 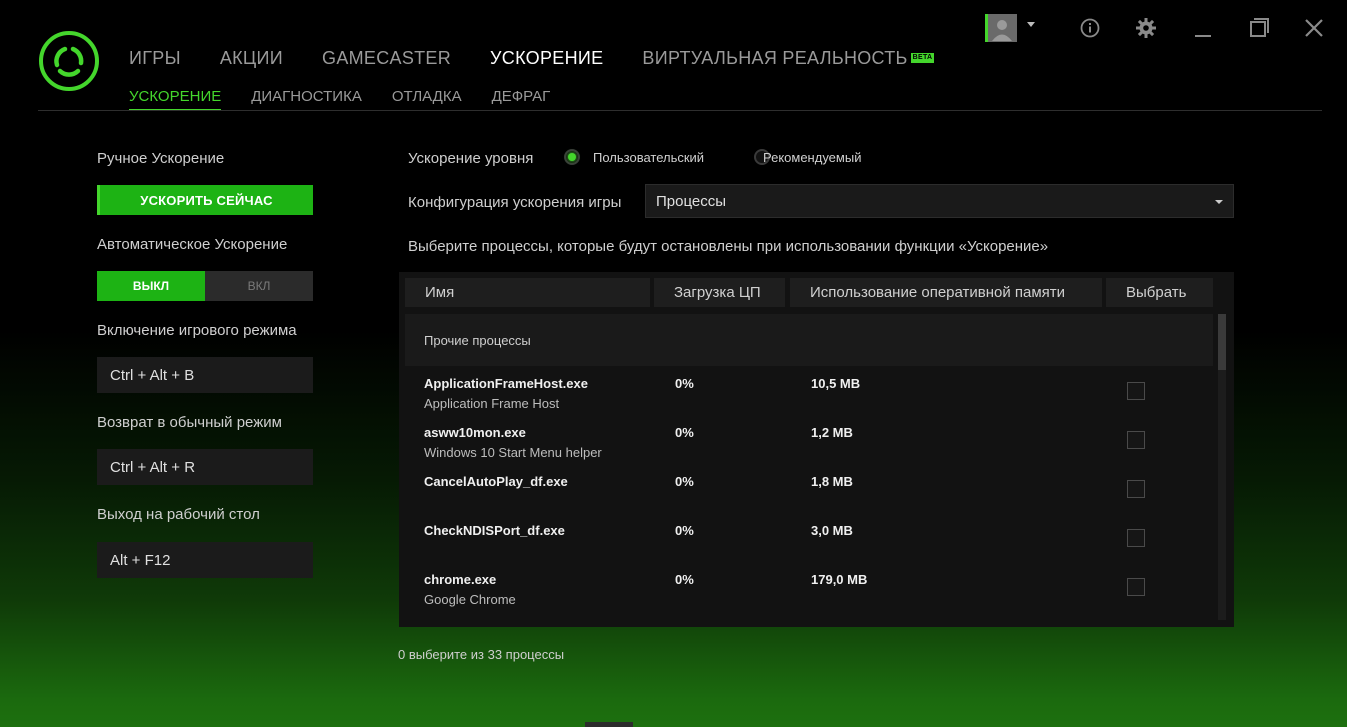 I want to click on game-mode-hotkey-field: Ctrl + Alt + B, so click(x=205, y=375).